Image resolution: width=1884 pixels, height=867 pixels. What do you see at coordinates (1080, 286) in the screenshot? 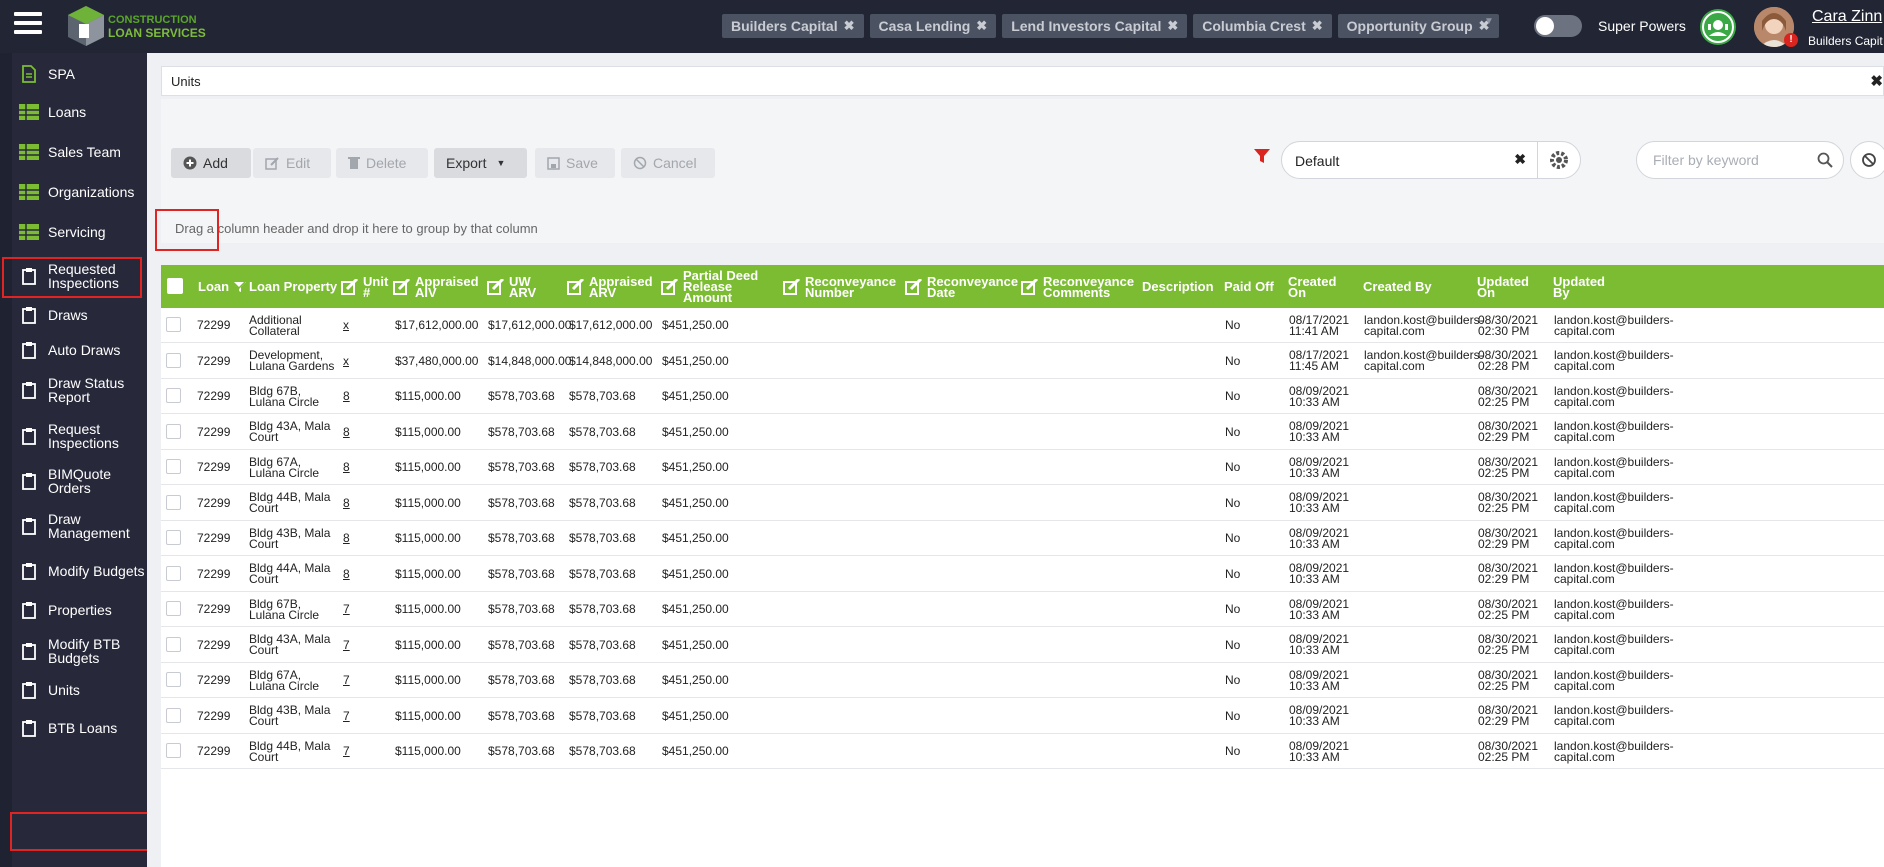
I see `column-header-reconveyance-comments: Reconveyance Comments` at bounding box center [1080, 286].